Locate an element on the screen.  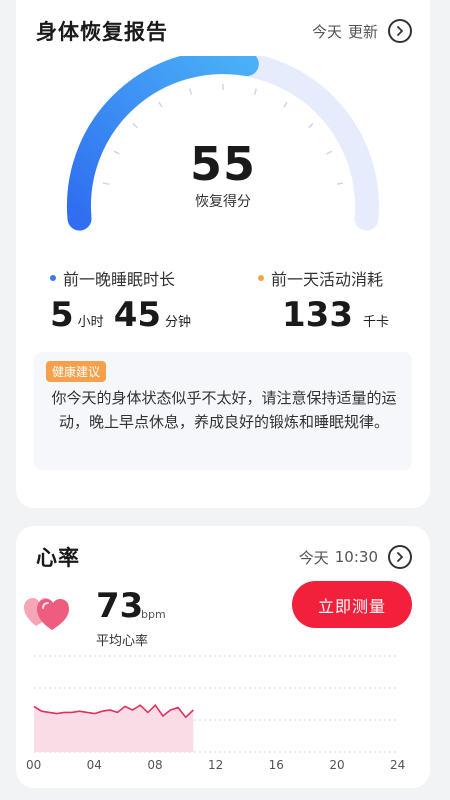
recovery-score-label: 恢复得分 is located at coordinates (223, 202).